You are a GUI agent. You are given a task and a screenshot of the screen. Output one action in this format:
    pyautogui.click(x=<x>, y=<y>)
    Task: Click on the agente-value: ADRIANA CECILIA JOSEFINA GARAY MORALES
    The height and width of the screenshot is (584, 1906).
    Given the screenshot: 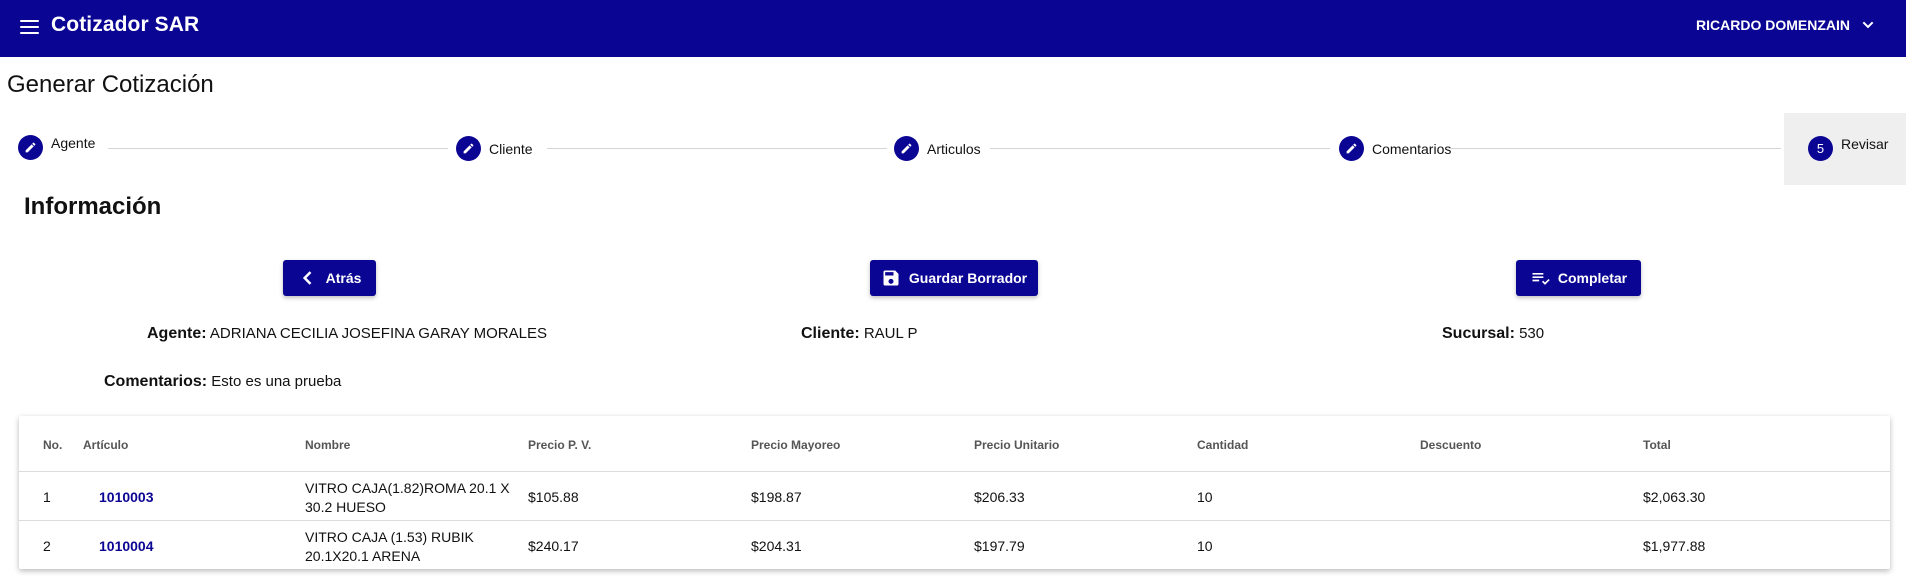 What is the action you would take?
    pyautogui.click(x=378, y=333)
    